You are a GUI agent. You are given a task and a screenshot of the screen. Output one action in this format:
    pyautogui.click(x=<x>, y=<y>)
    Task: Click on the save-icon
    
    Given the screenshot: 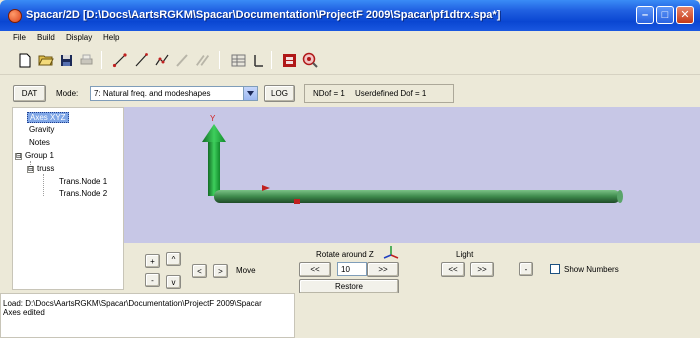 What is the action you would take?
    pyautogui.click(x=66, y=60)
    